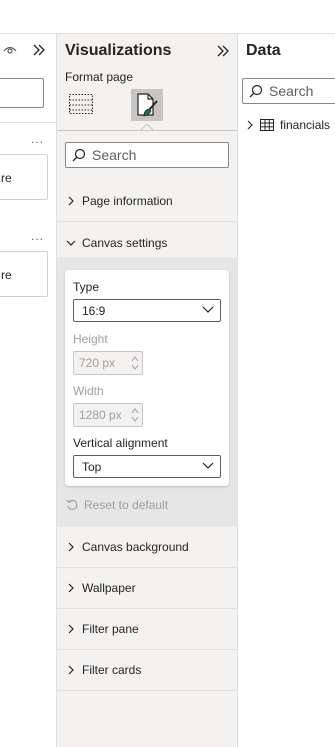 This screenshot has height=747, width=335. What do you see at coordinates (97, 363) in the screenshot?
I see `height-value: 720 px` at bounding box center [97, 363].